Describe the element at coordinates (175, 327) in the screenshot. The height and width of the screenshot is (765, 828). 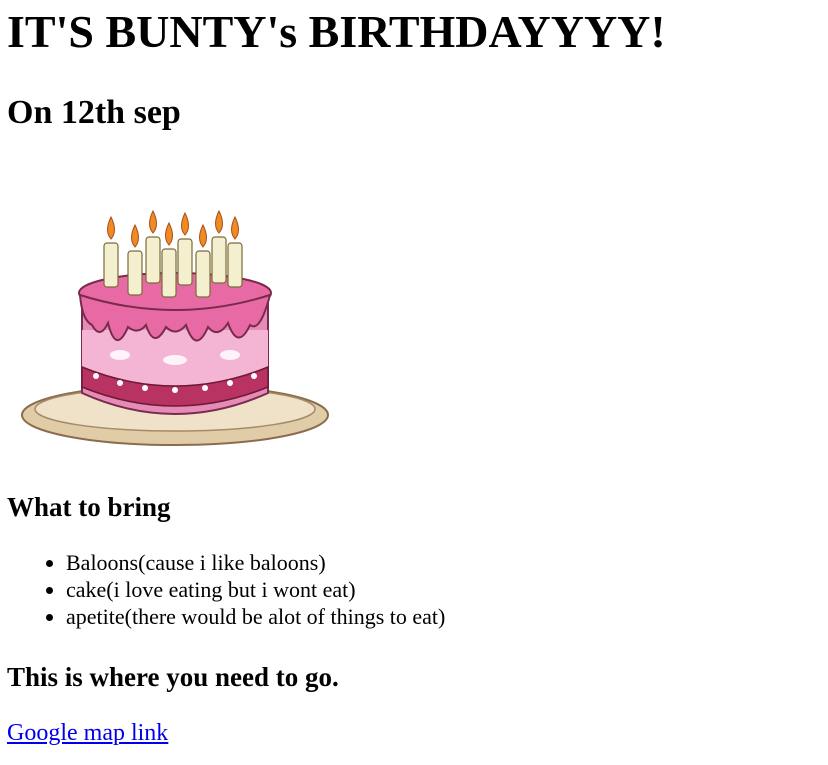
I see `birthday-cake-icon` at that location.